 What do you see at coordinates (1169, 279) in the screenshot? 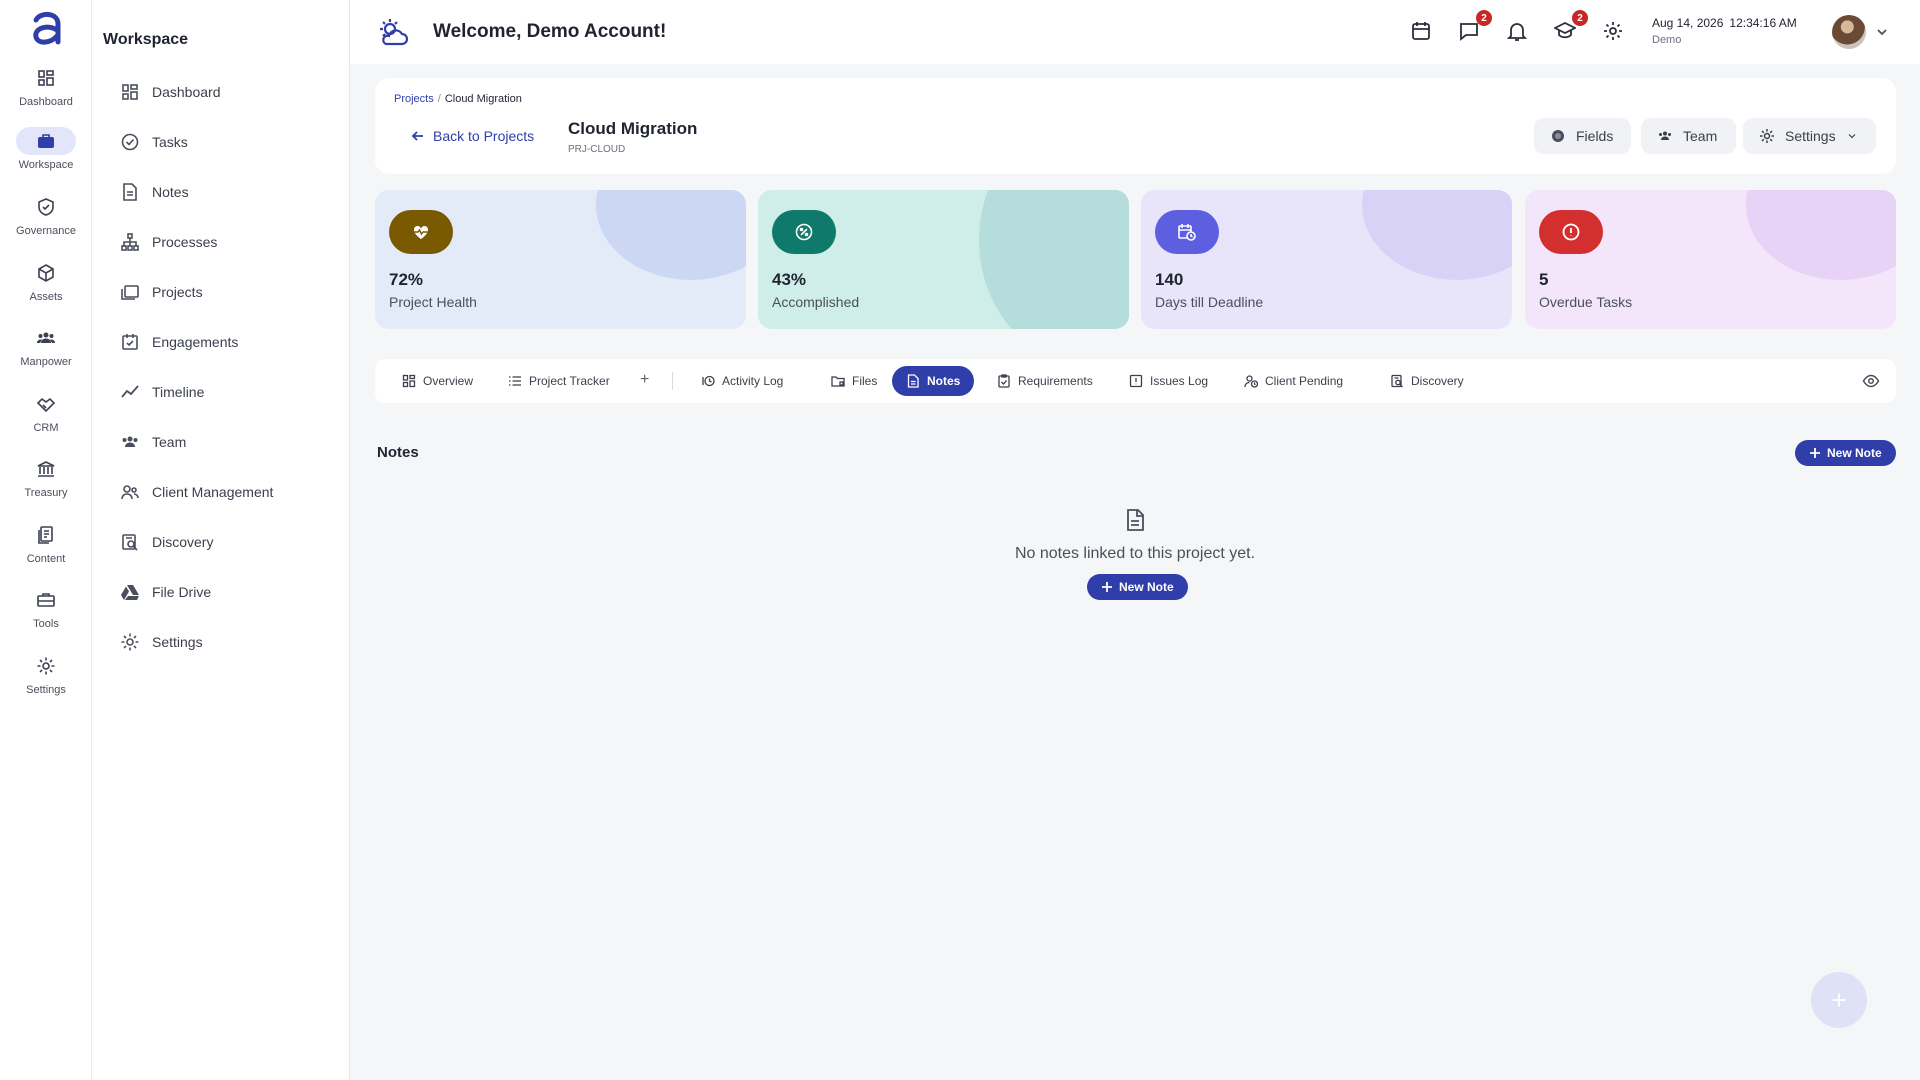
I see `stat-value: 140` at bounding box center [1169, 279].